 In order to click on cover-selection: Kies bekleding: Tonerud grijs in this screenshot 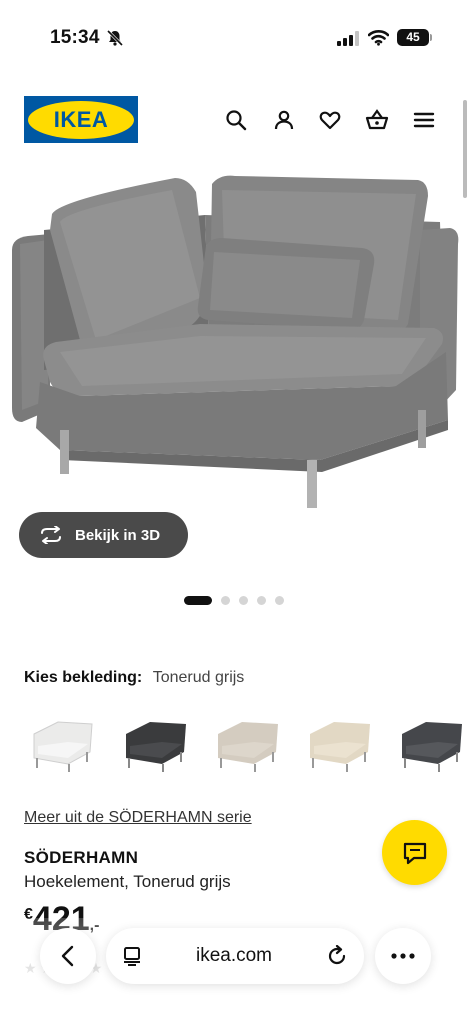, I will do `click(134, 678)`.